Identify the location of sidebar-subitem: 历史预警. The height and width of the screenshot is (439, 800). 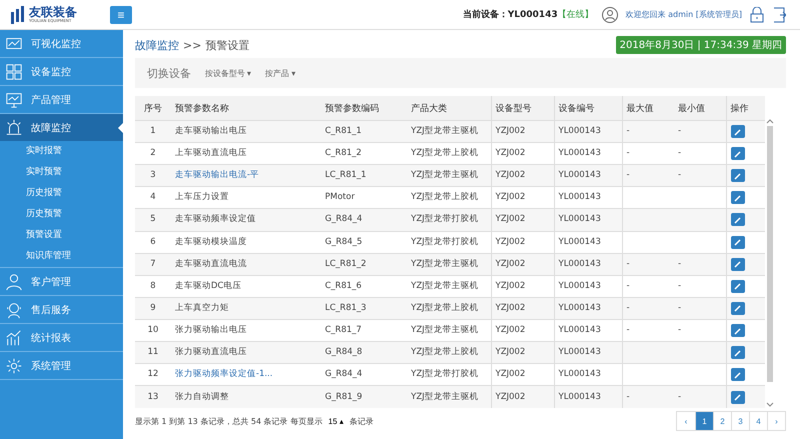
(61, 214).